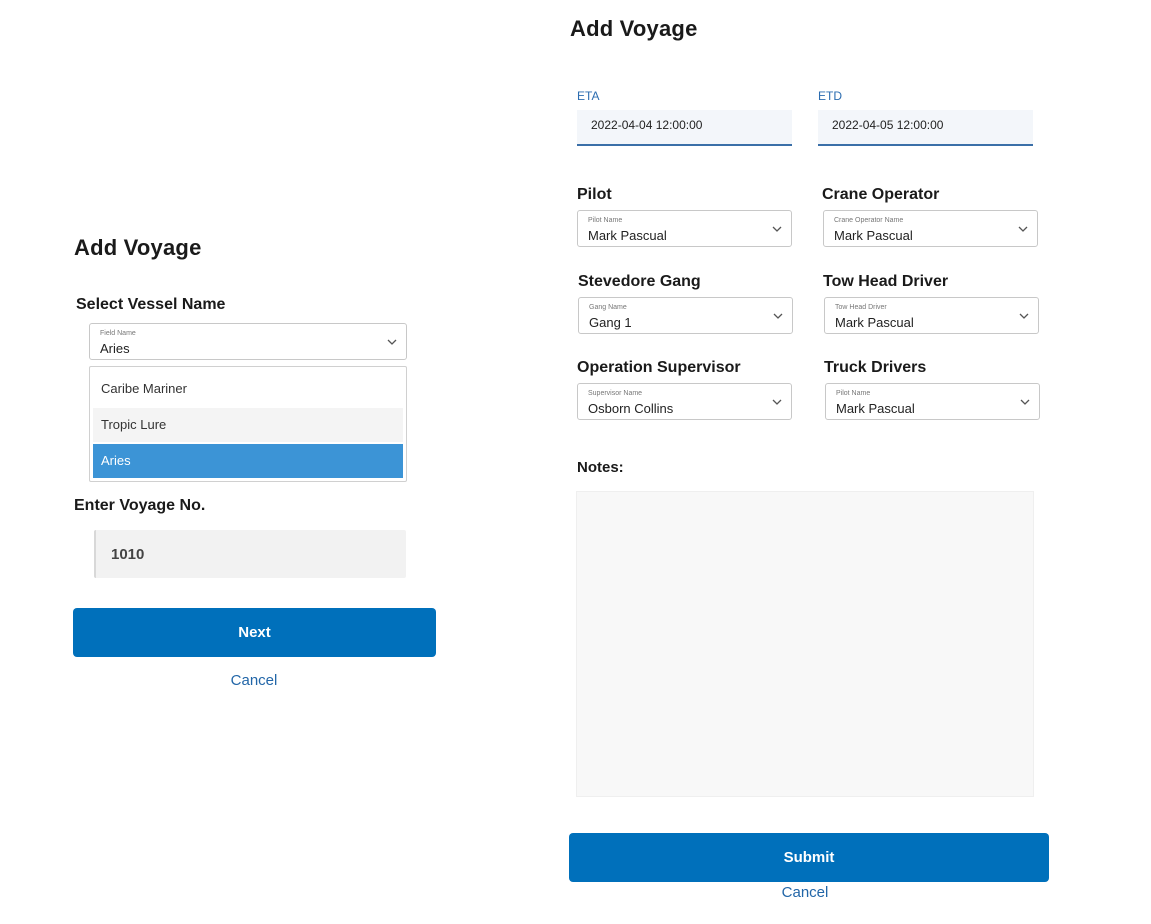  I want to click on vessel-select: Field Name Aries, so click(248, 341).